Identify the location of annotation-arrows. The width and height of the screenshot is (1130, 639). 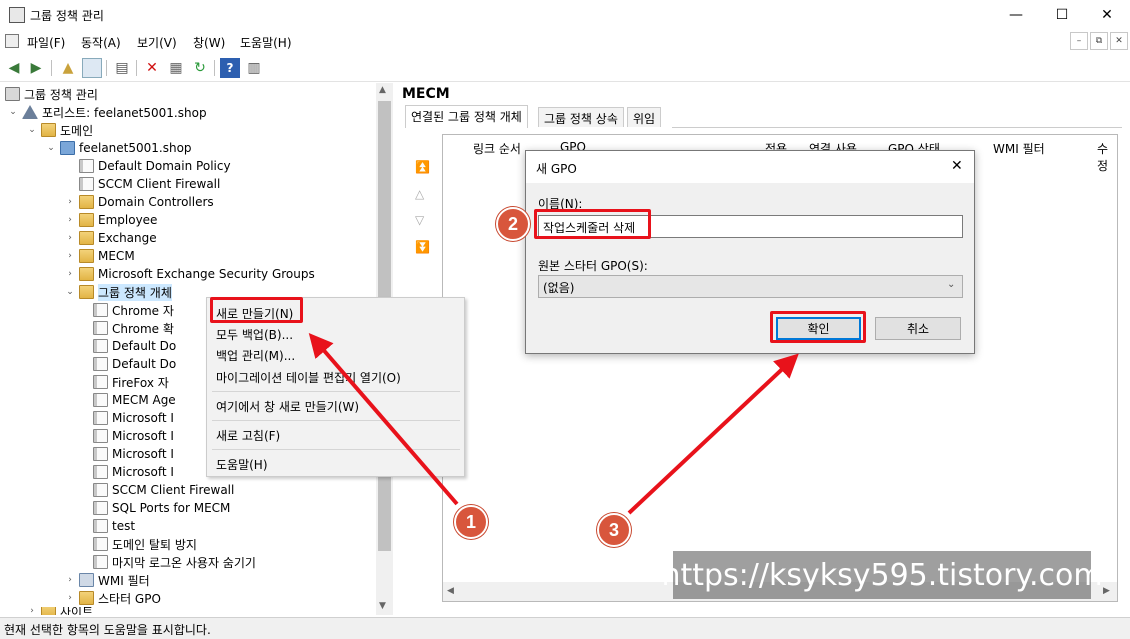
(553, 423).